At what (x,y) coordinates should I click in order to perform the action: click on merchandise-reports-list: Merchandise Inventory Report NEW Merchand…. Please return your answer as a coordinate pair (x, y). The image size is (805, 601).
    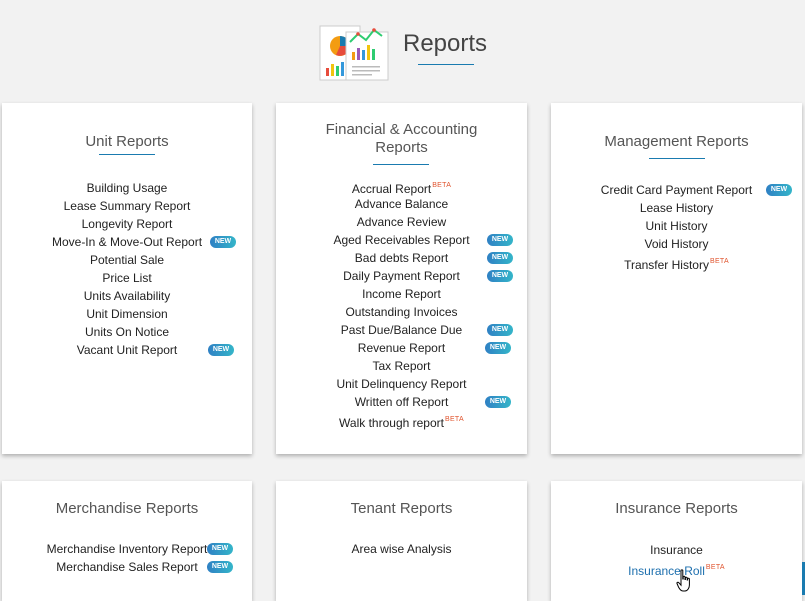
    Looking at the image, I should click on (127, 558).